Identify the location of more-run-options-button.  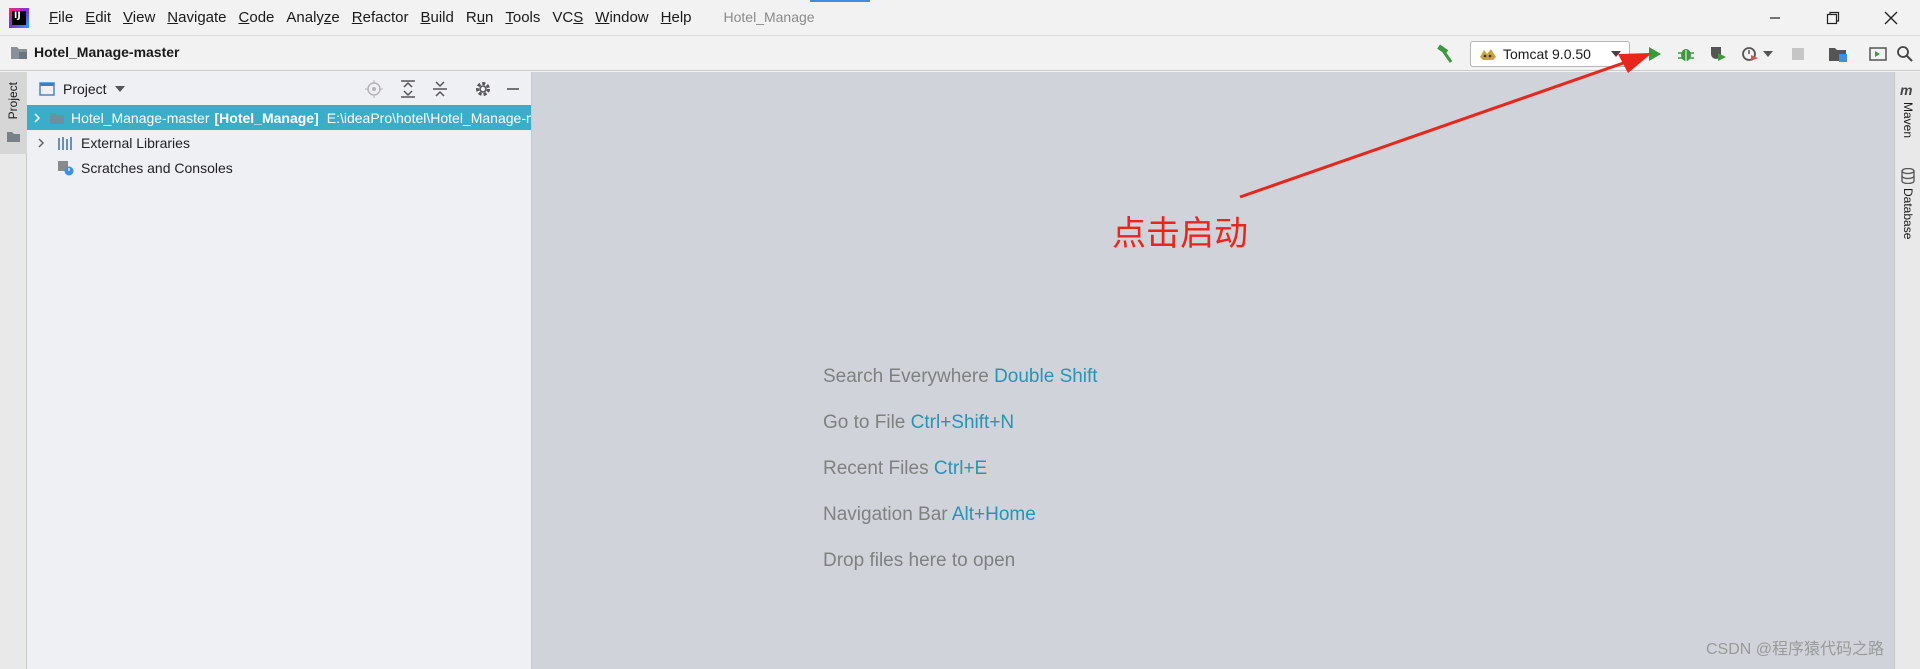
(1768, 54).